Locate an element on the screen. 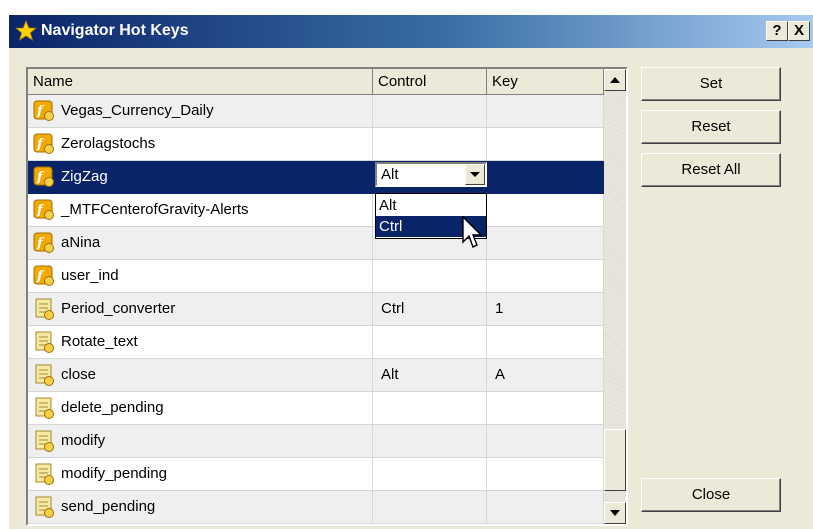 The height and width of the screenshot is (529, 813). table-row: send_pending is located at coordinates (316, 507).